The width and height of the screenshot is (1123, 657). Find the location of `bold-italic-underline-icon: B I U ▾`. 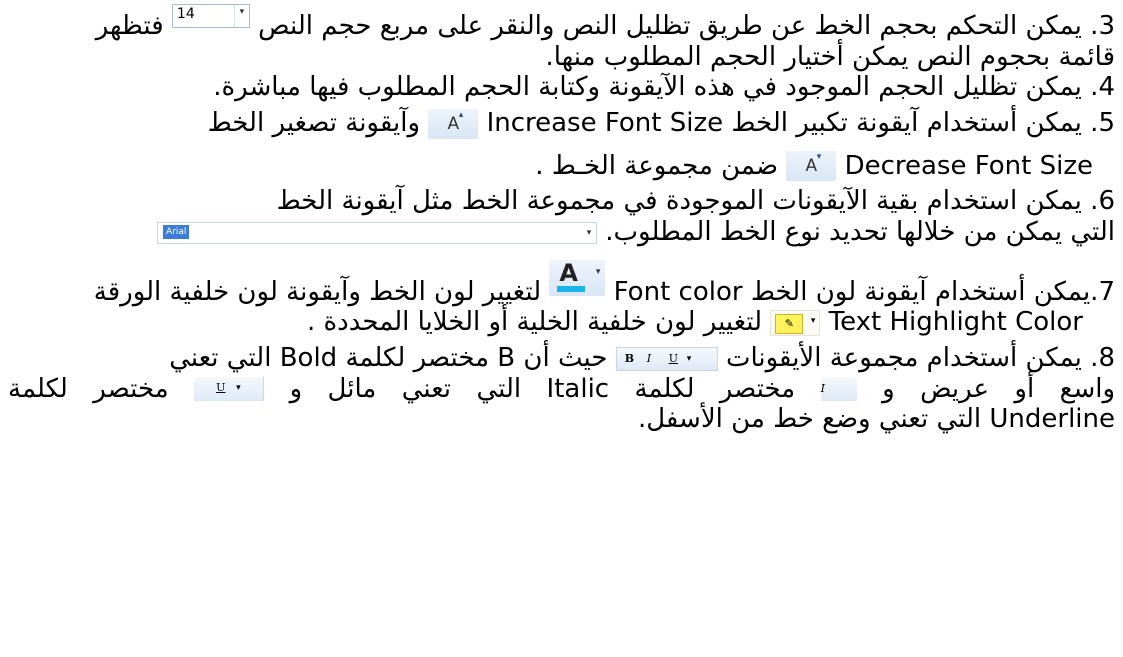

bold-italic-underline-icon: B I U ▾ is located at coordinates (666, 358).